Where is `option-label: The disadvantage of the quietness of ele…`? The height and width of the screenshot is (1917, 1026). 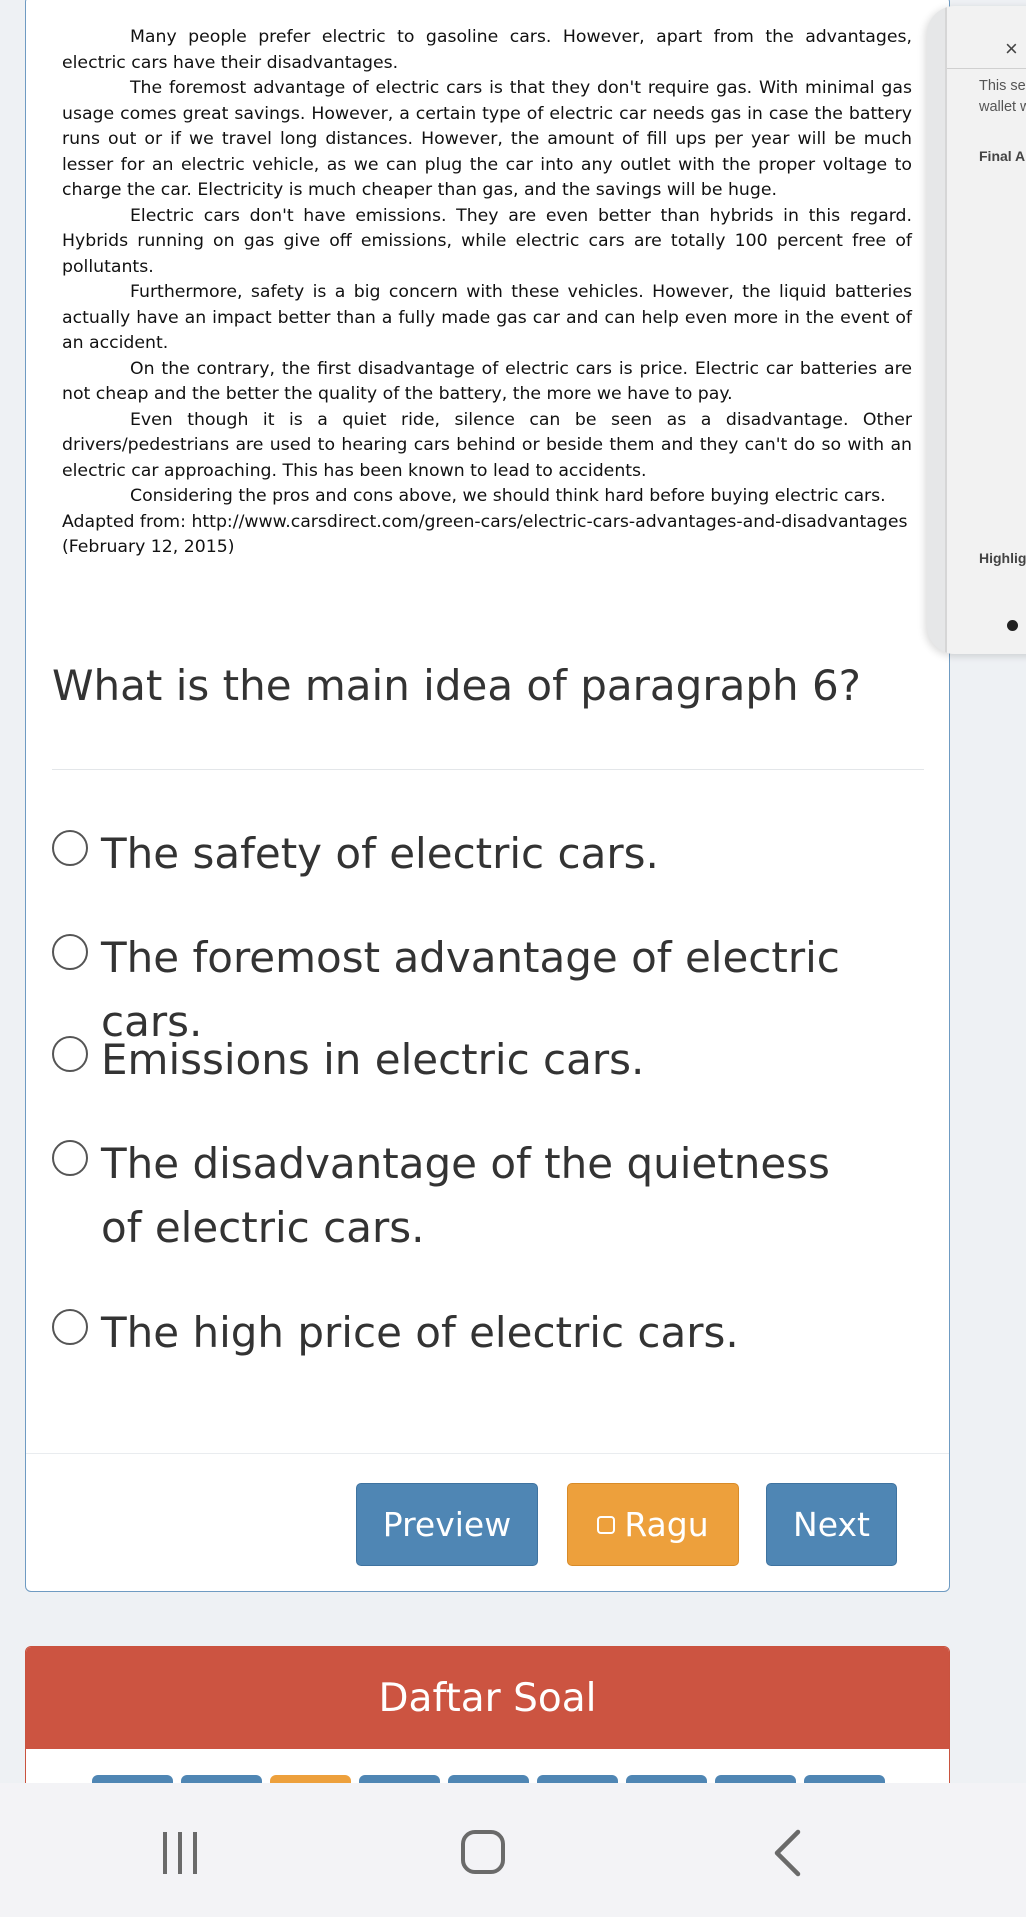
option-label: The disadvantage of the quietness of ele… is located at coordinates (465, 1195).